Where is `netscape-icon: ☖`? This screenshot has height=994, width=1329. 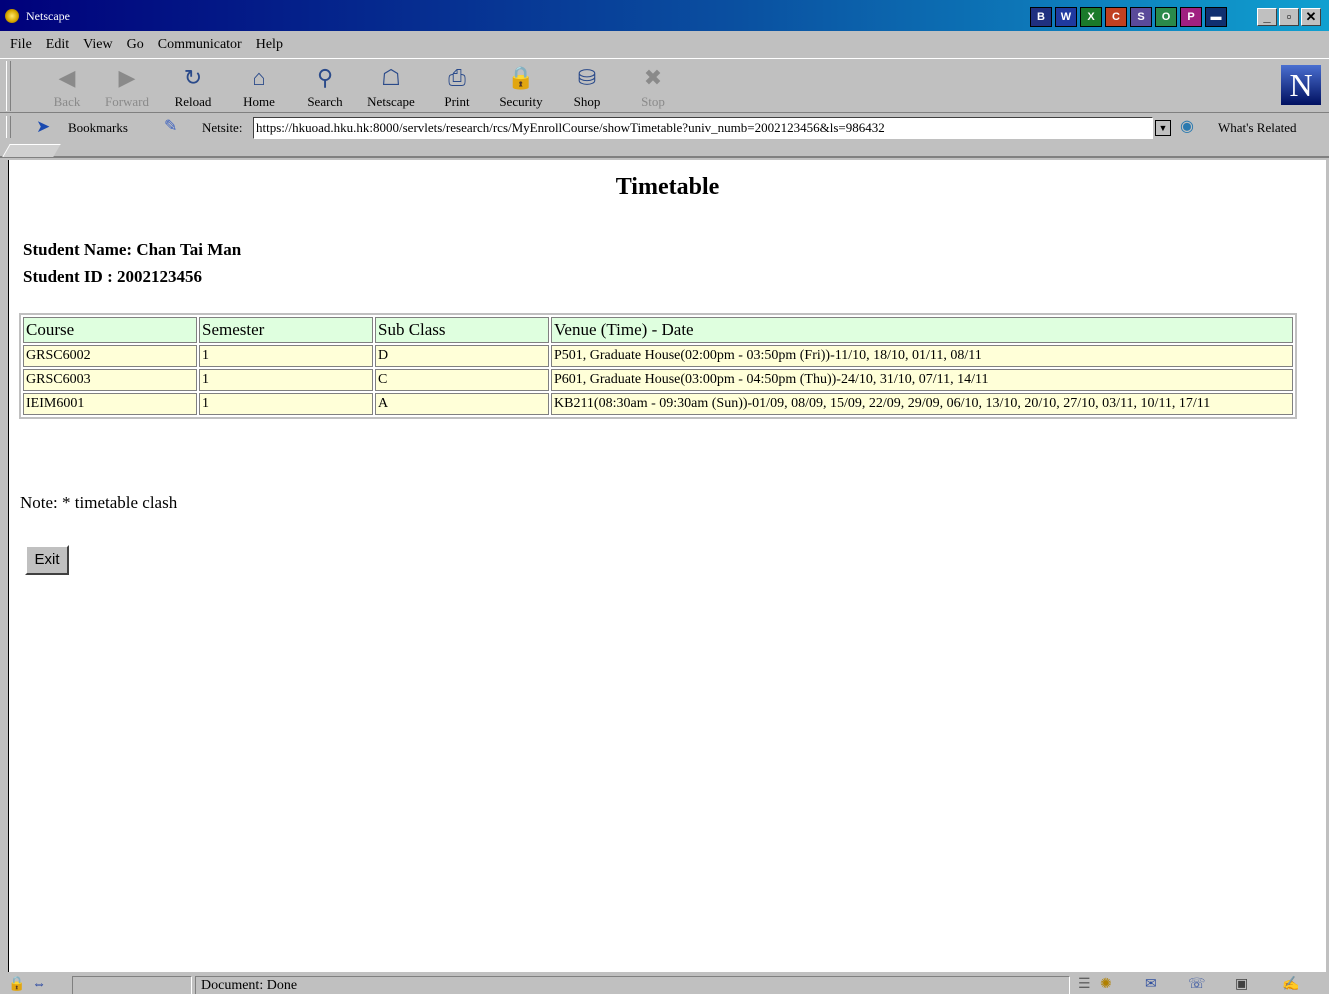 netscape-icon: ☖ is located at coordinates (391, 77).